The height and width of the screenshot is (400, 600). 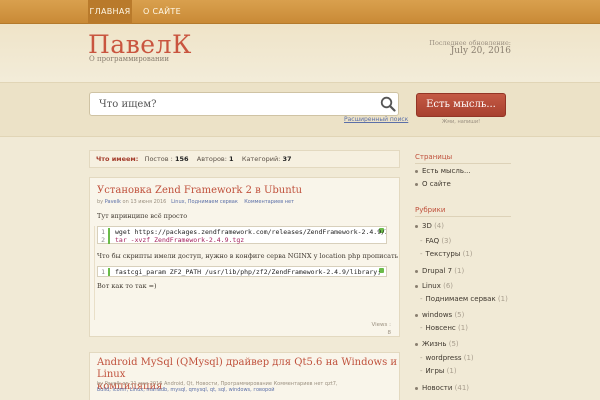 I want to click on rubric-count: (6), so click(x=448, y=286).